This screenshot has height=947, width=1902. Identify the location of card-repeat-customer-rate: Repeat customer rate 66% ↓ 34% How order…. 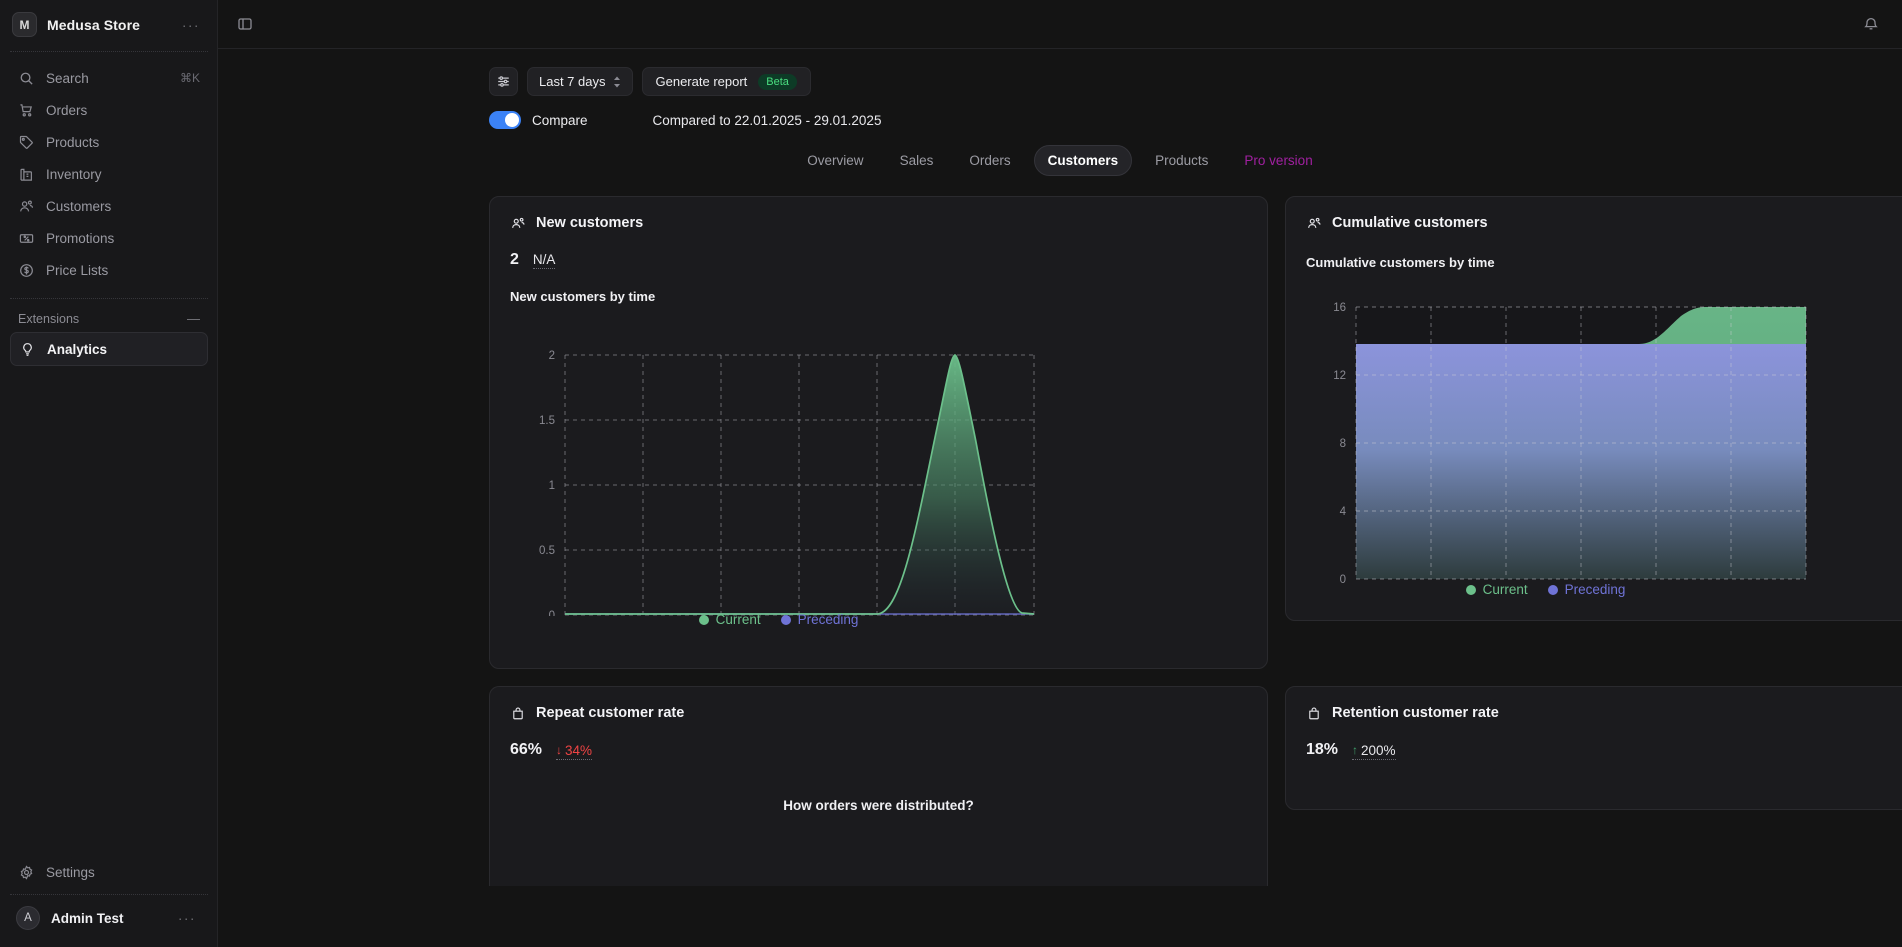
(878, 786).